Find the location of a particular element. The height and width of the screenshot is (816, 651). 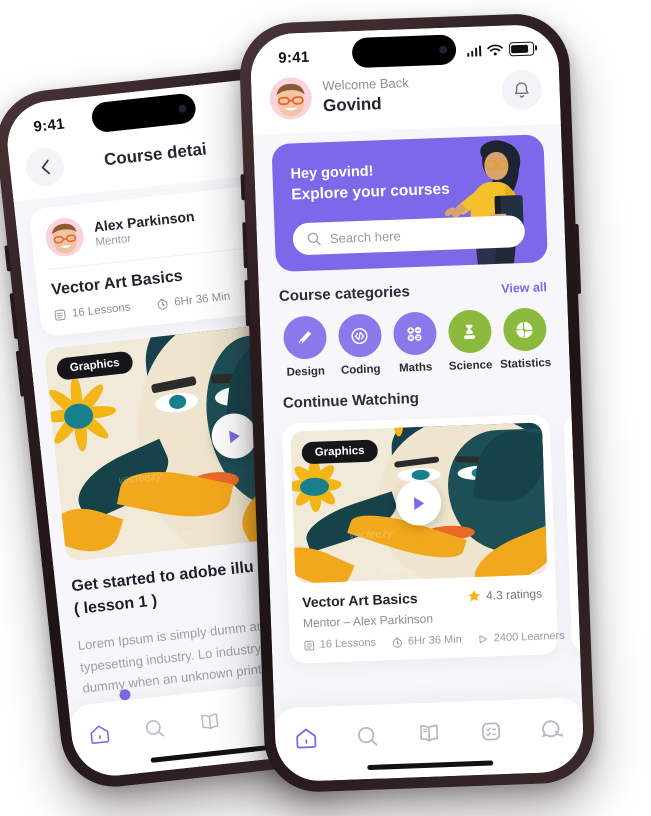

course-card: Gra Grap Mento — is located at coordinates (574, 530).